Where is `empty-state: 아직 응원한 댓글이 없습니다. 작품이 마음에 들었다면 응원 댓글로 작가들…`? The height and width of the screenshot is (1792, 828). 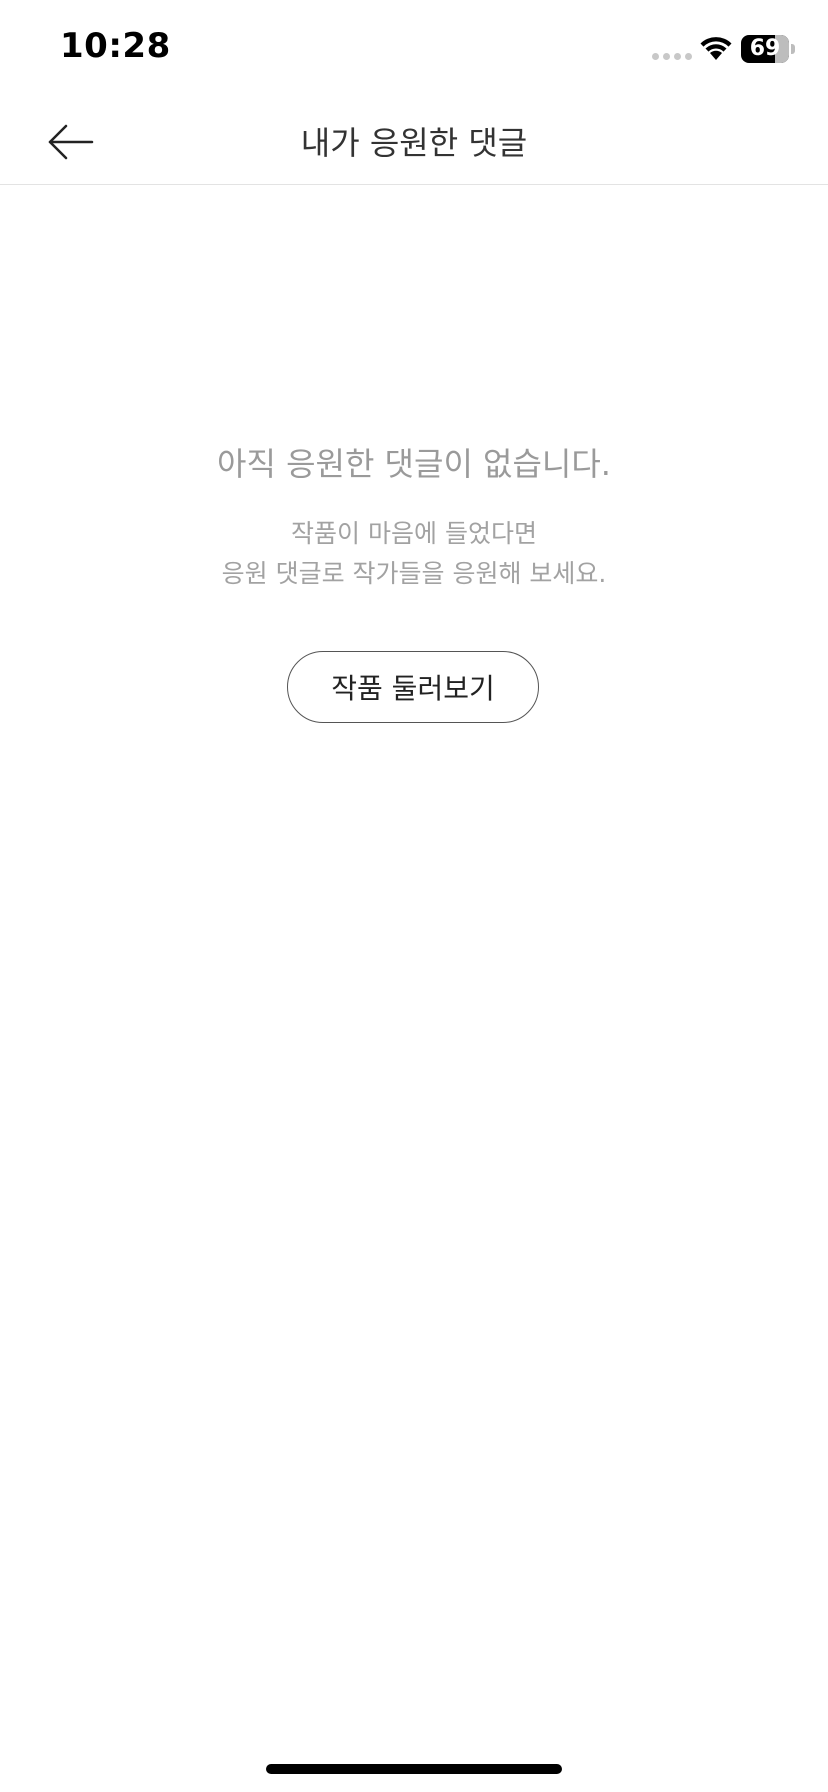 empty-state: 아직 응원한 댓글이 없습니다. 작품이 마음에 들었다면 응원 댓글로 작가들… is located at coordinates (414, 517).